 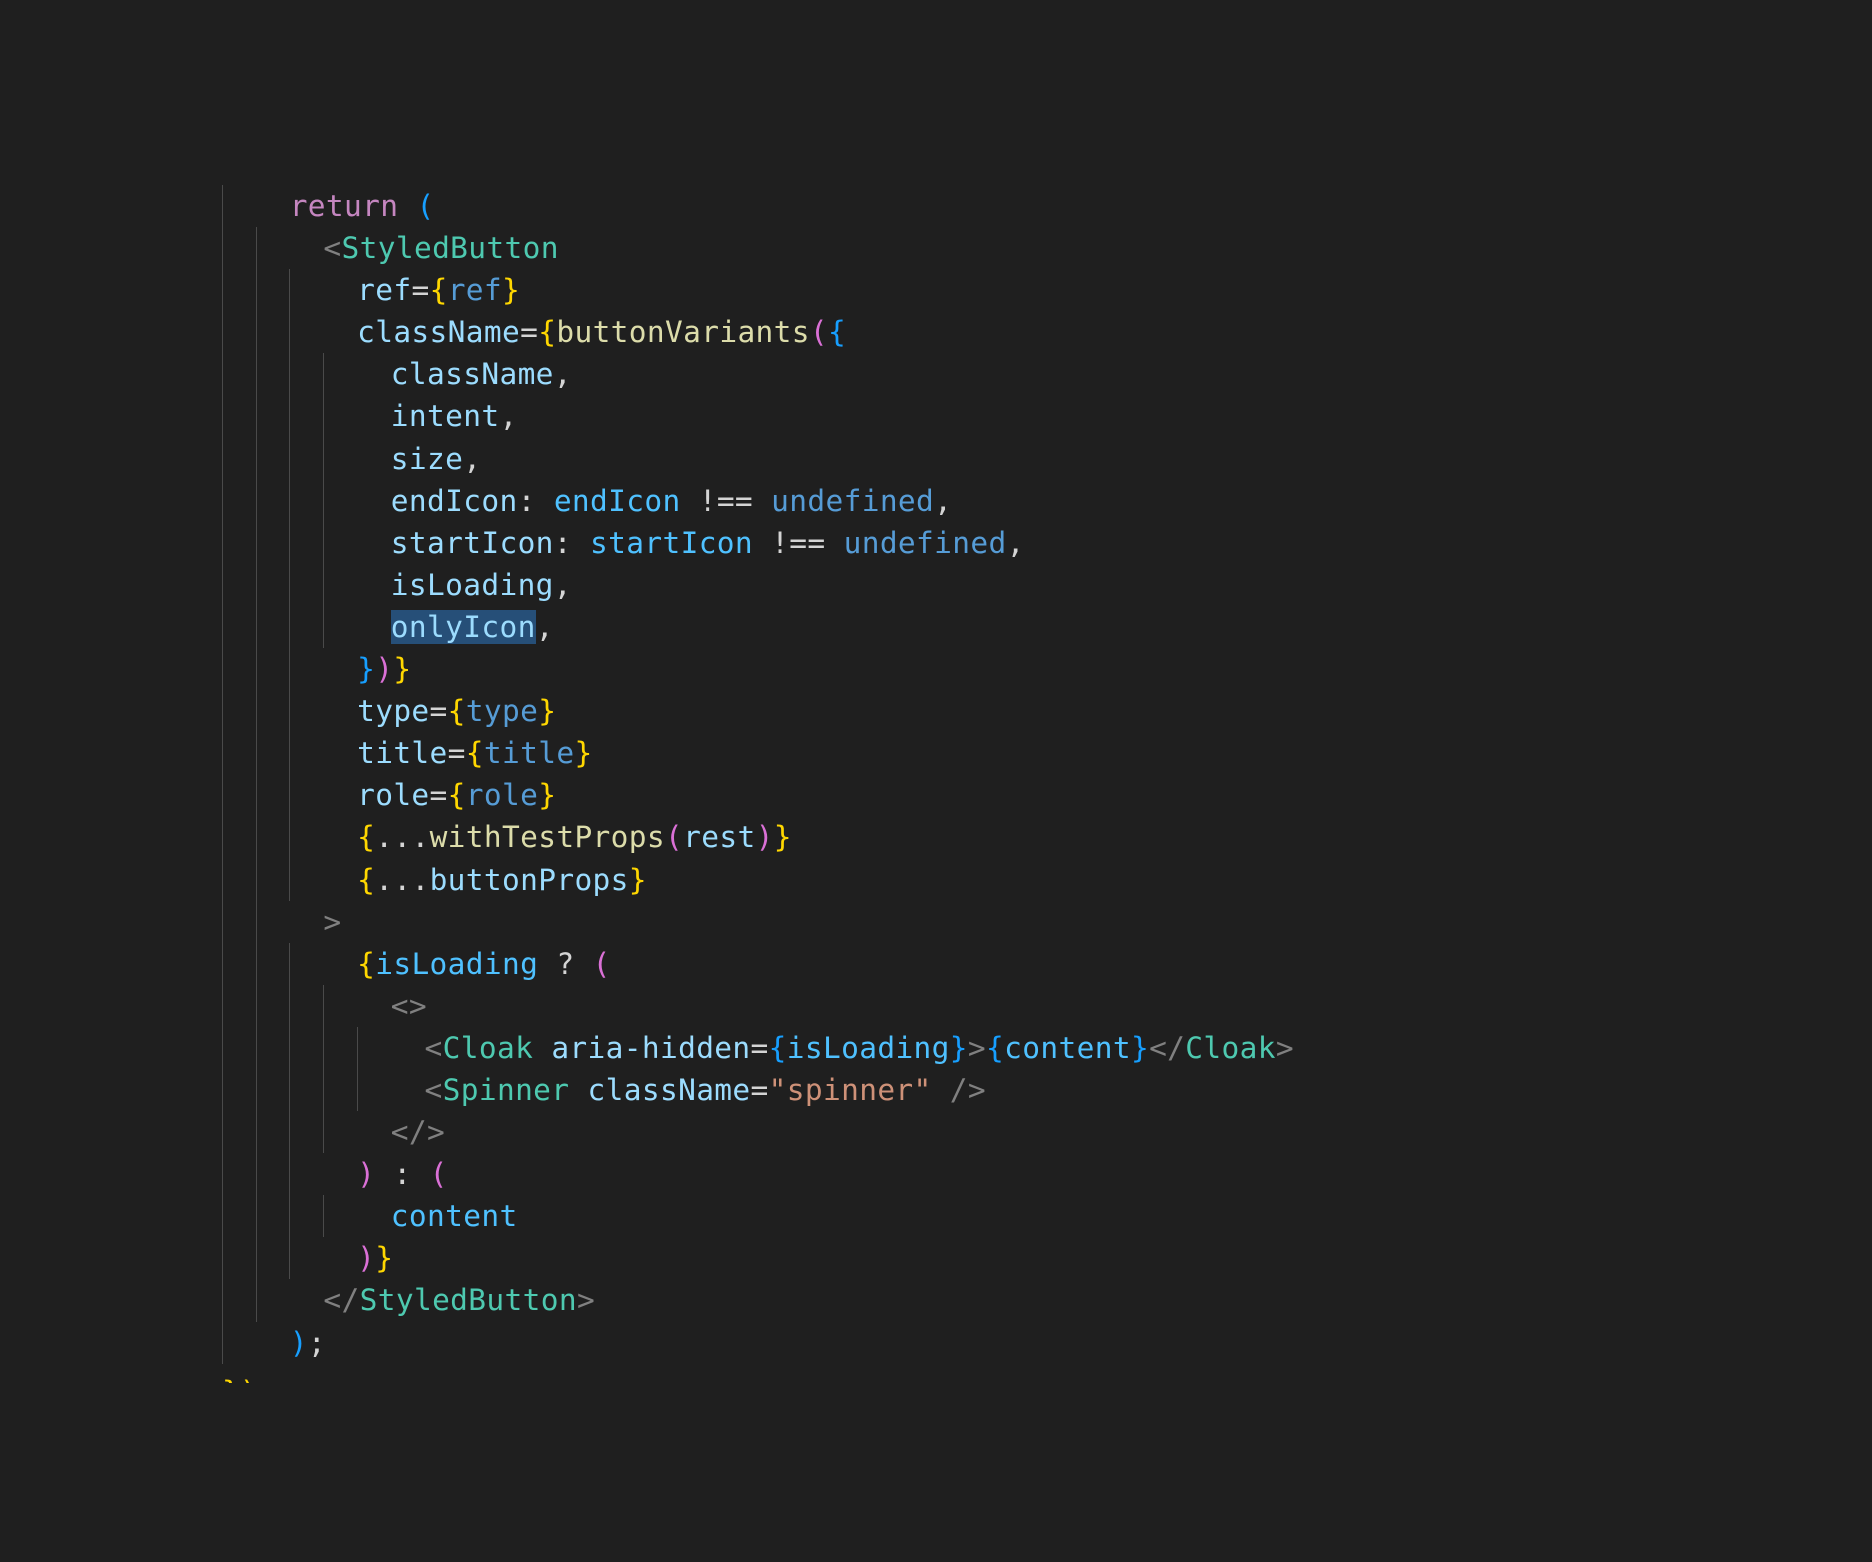 I want to click on selected-token: onlyIcon, so click(x=463, y=626).